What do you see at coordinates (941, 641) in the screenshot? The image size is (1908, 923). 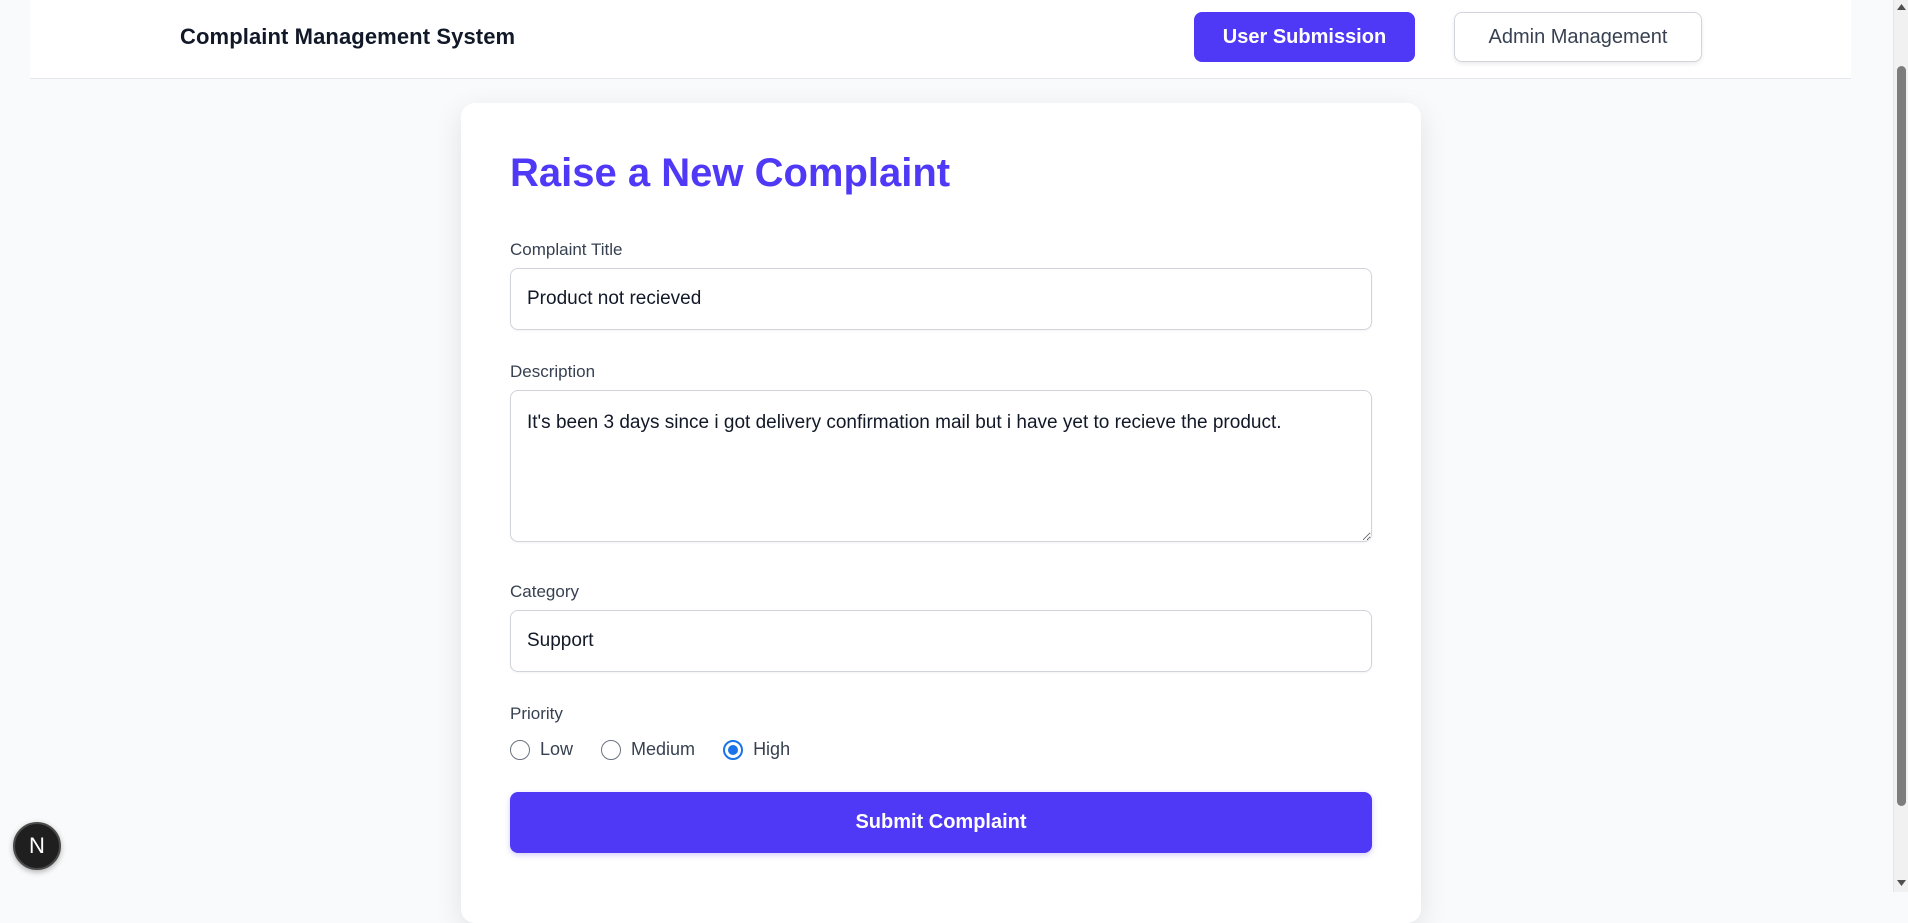 I see `category-input` at bounding box center [941, 641].